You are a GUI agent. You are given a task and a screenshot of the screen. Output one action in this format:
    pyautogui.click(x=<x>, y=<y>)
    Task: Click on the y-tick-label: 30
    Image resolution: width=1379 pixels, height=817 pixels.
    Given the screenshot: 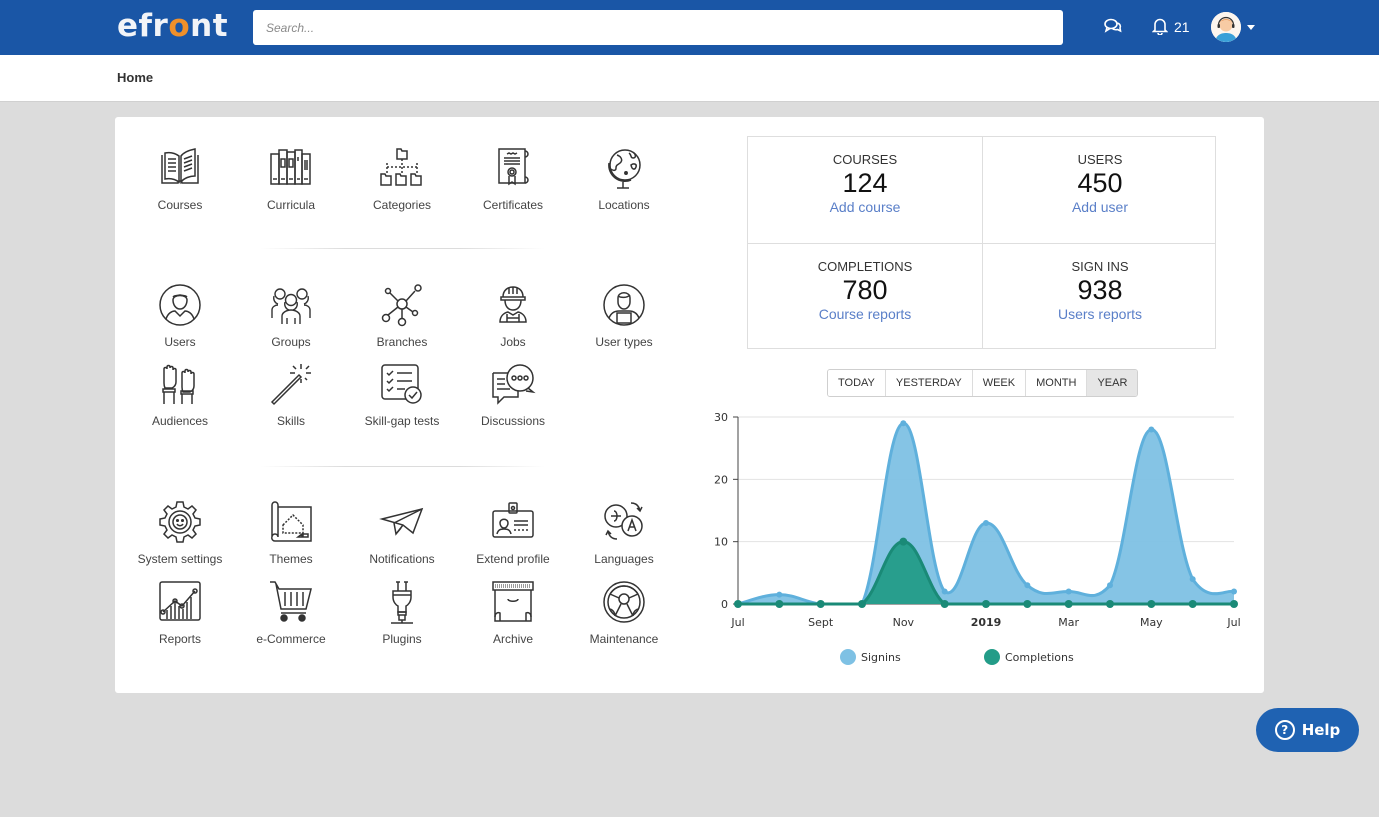 What is the action you would take?
    pyautogui.click(x=721, y=417)
    